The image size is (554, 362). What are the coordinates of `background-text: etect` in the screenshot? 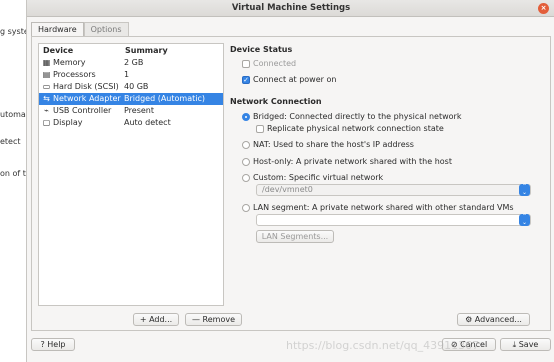 It's located at (10, 141).